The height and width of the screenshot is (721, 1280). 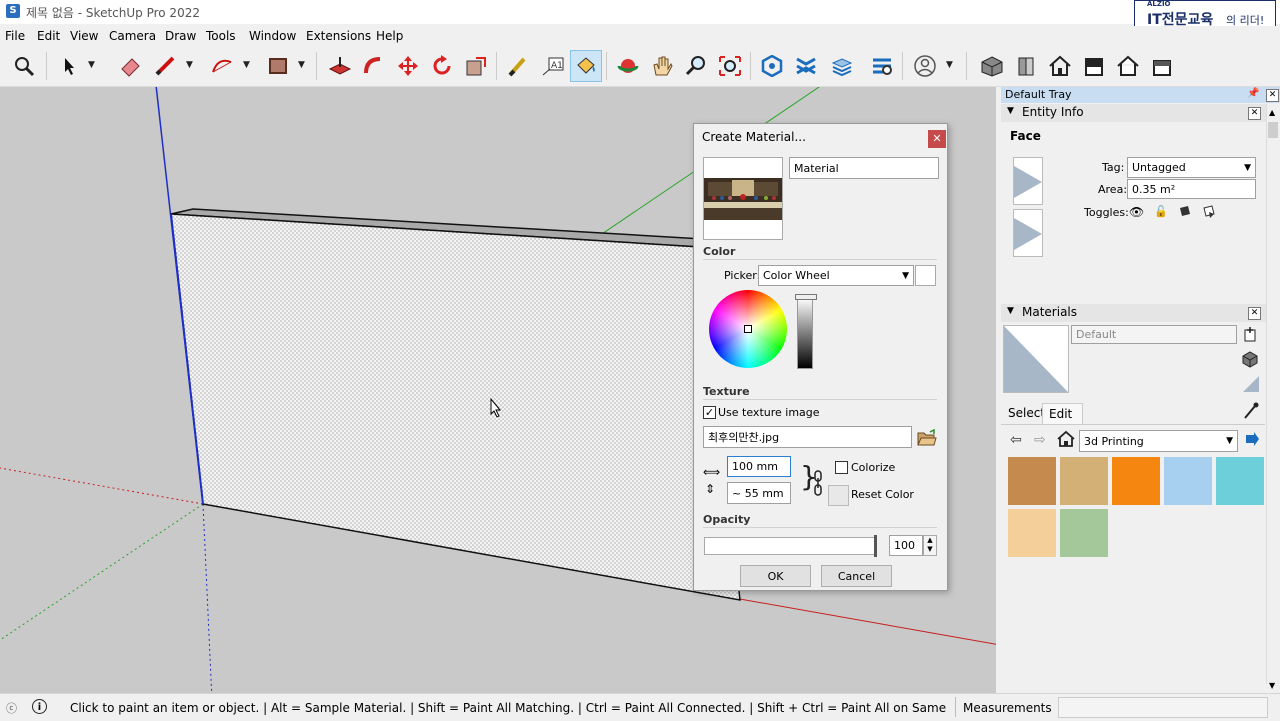 I want to click on menu-draw: Draw, so click(x=180, y=36).